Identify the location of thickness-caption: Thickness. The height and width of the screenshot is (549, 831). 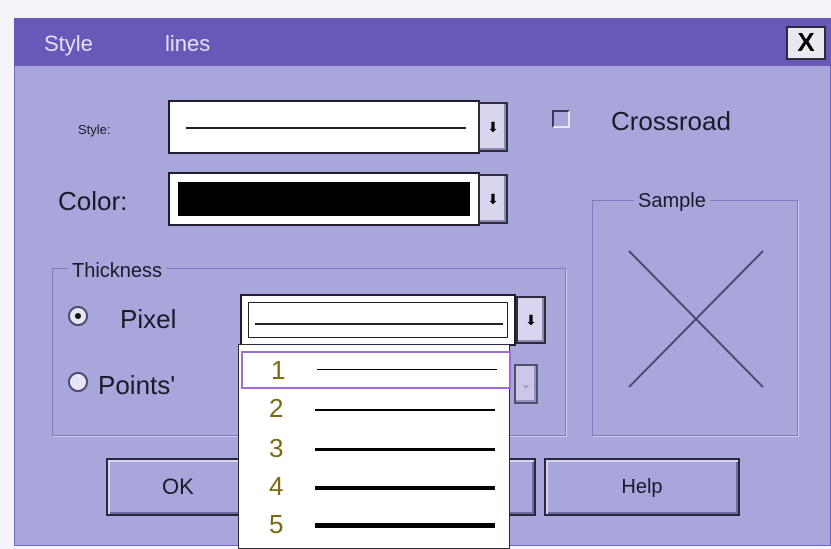
(117, 271).